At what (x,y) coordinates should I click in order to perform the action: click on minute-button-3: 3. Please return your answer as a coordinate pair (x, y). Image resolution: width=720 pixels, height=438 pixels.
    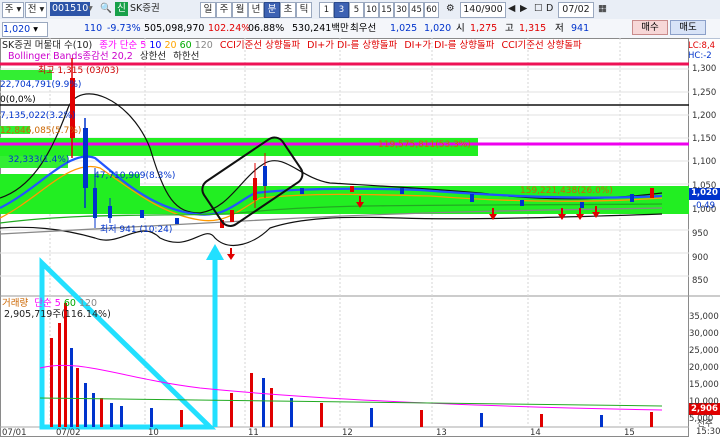
    Looking at the image, I should click on (341, 10).